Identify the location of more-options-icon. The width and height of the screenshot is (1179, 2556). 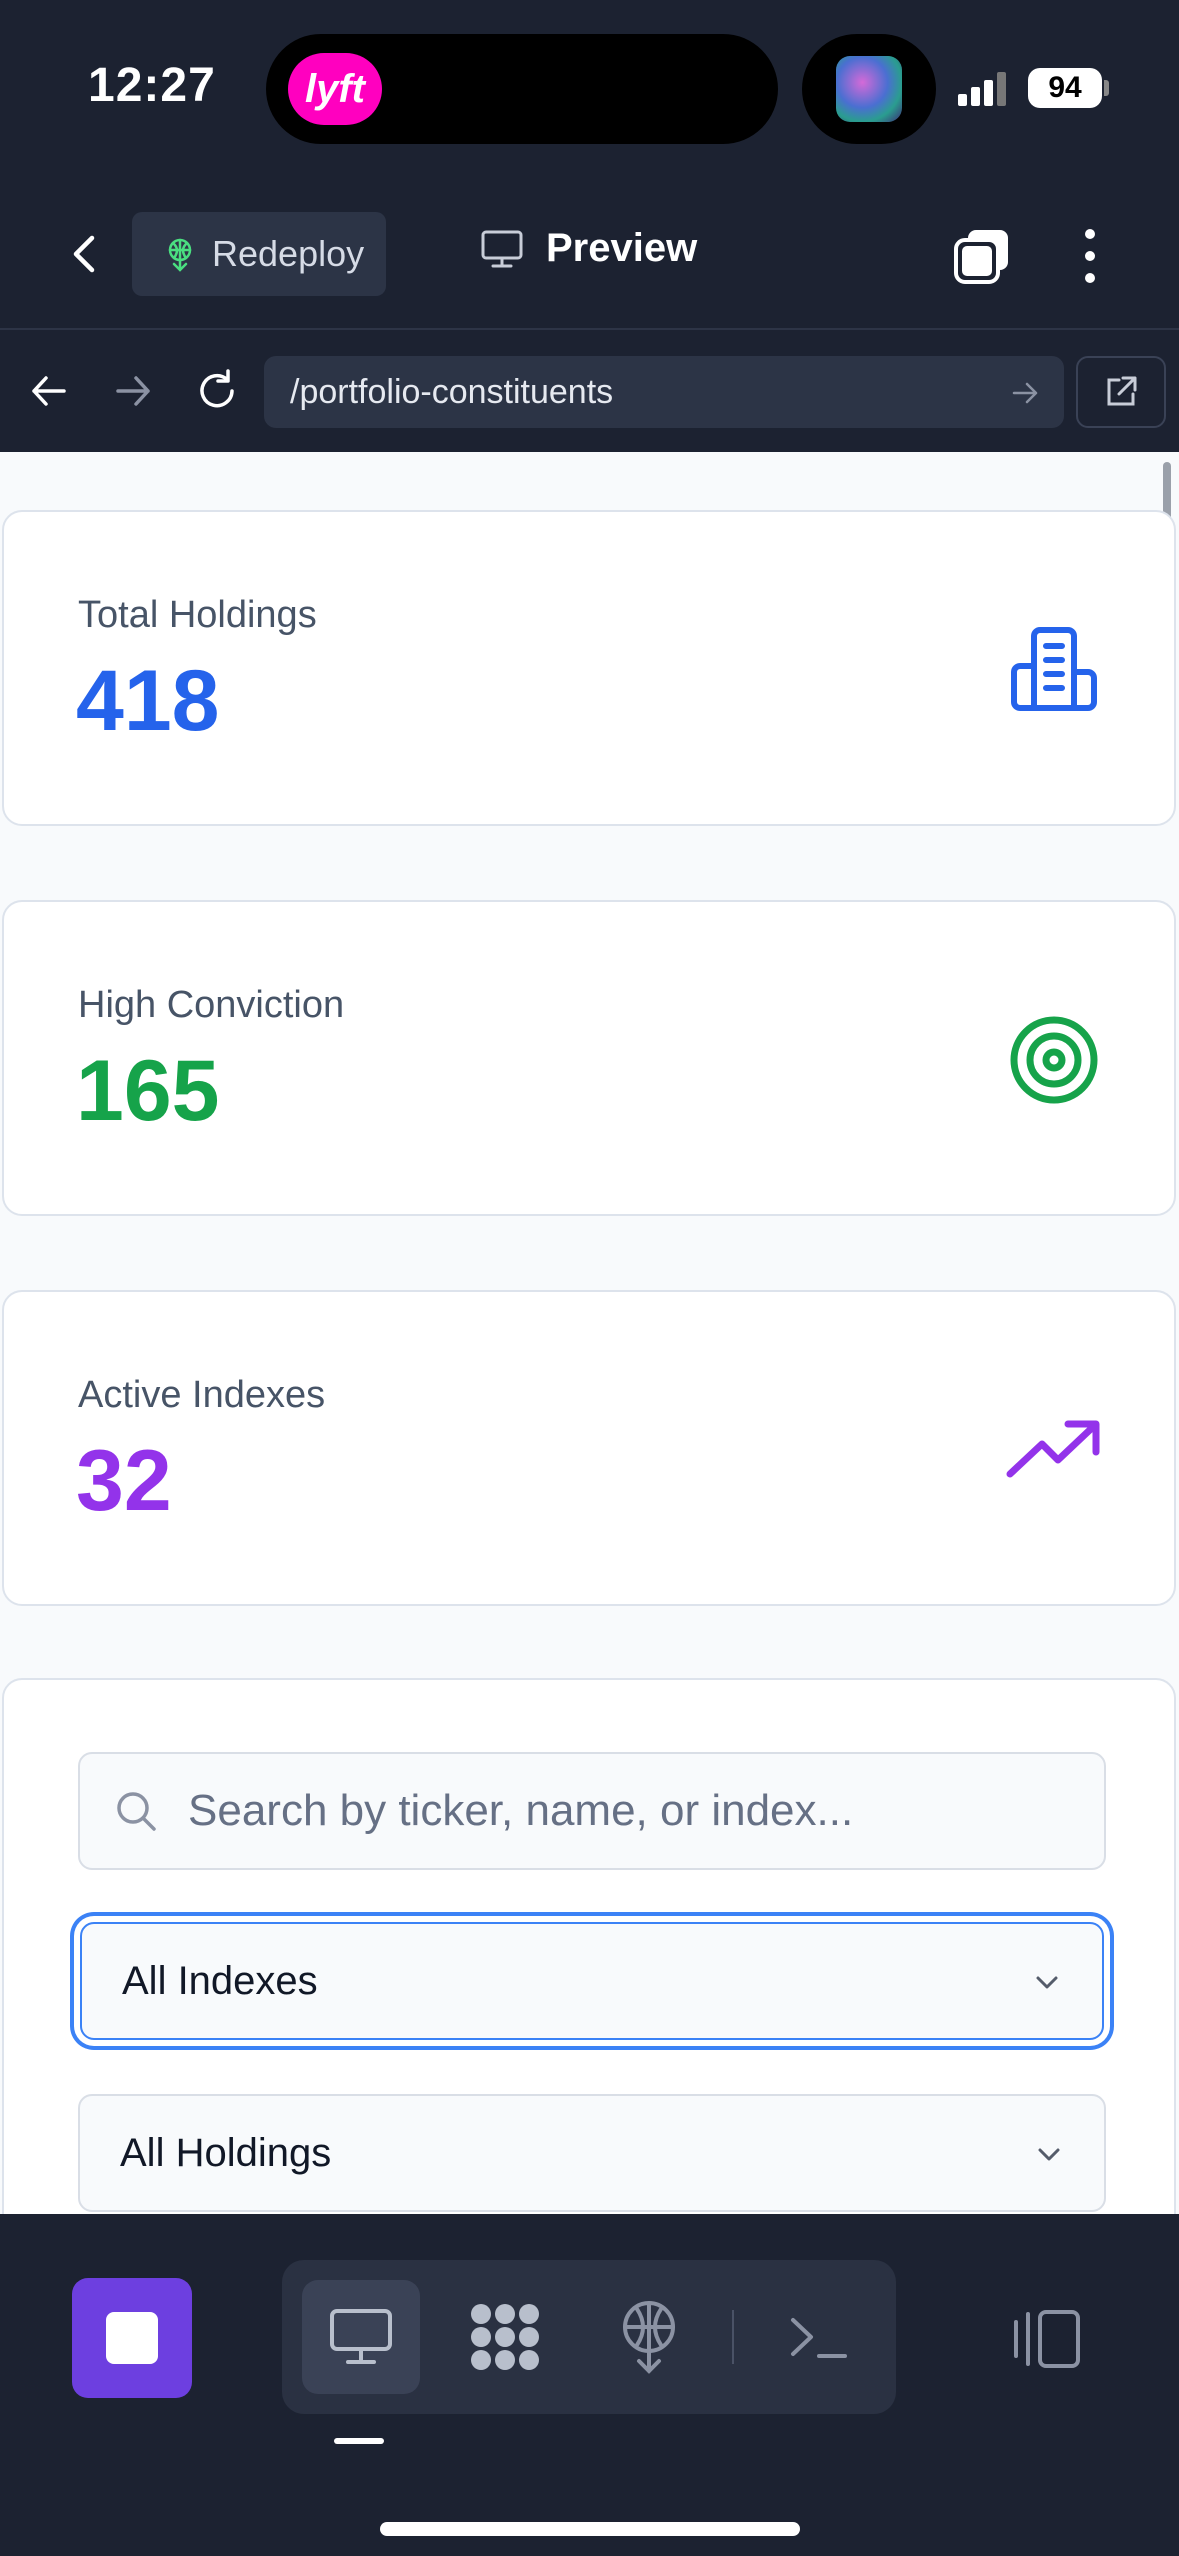
(1090, 256).